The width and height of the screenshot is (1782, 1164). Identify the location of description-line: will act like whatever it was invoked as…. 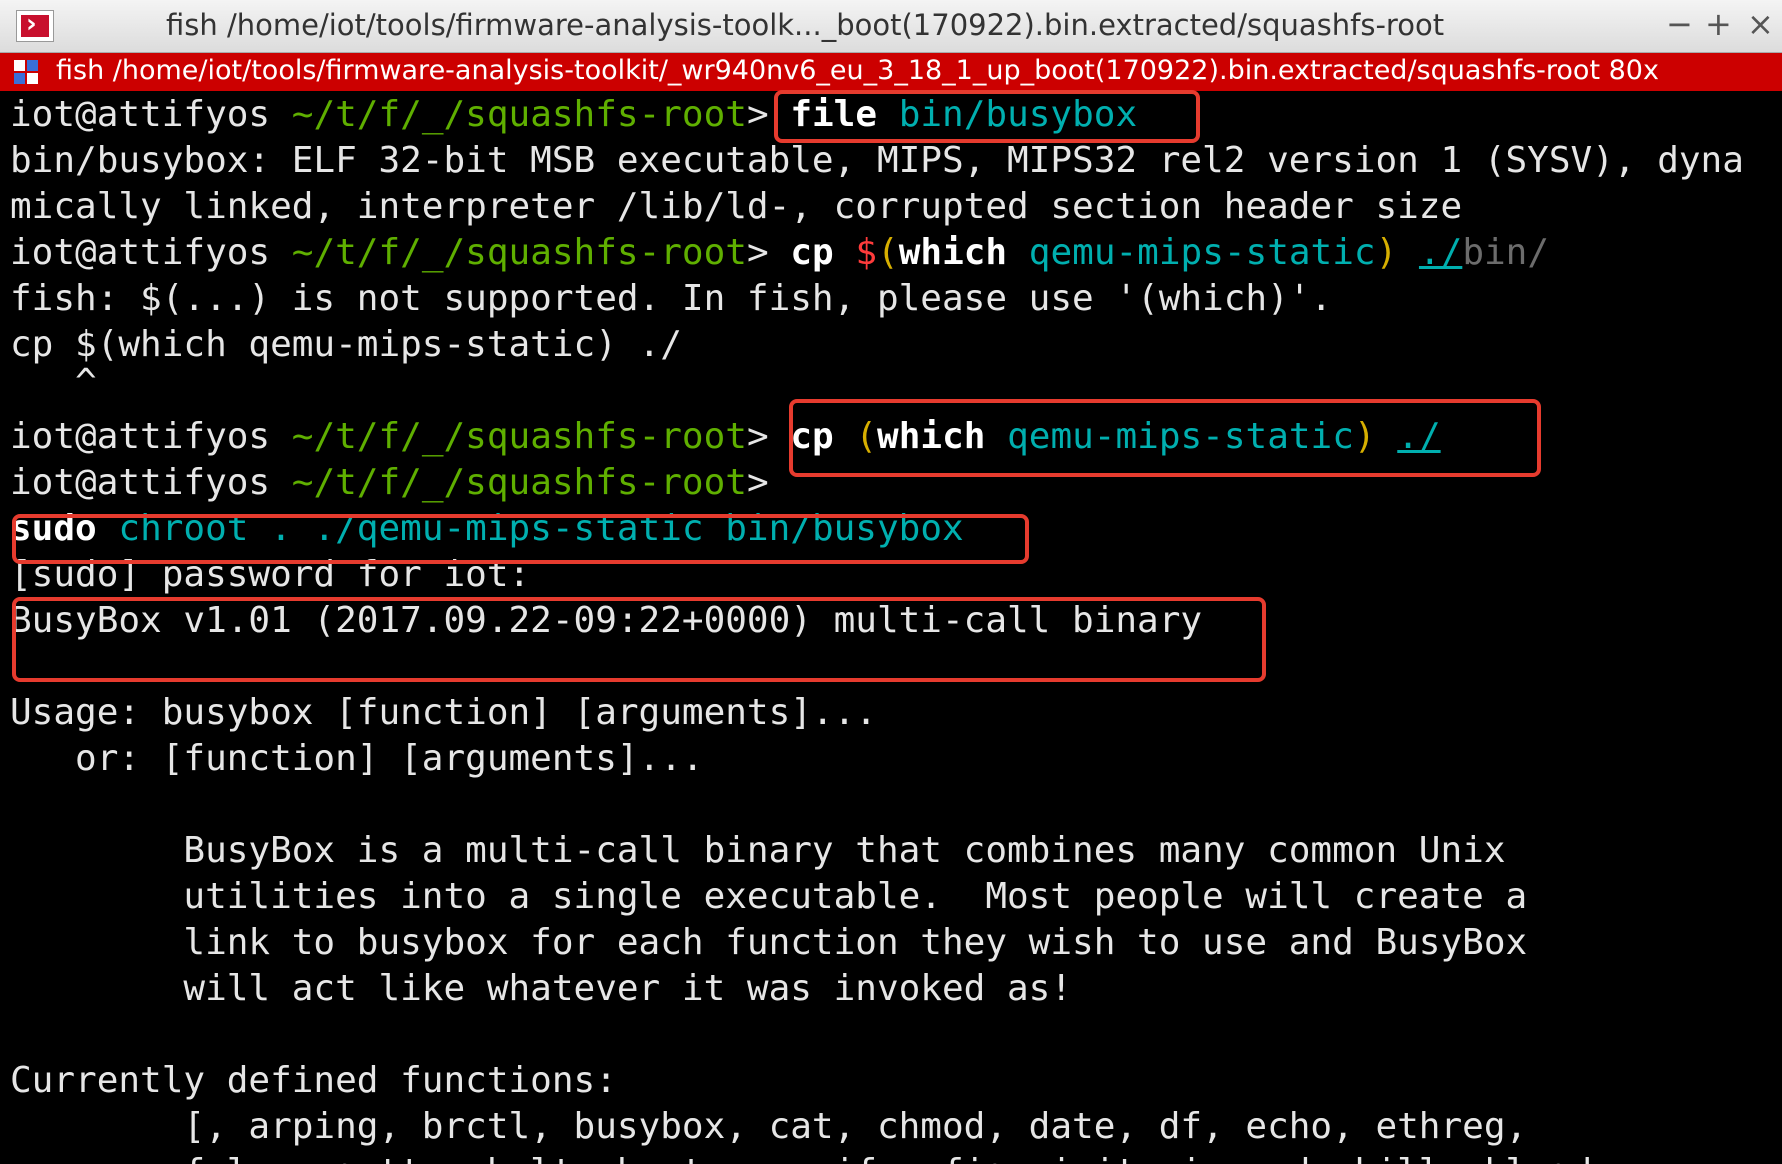
(541, 988).